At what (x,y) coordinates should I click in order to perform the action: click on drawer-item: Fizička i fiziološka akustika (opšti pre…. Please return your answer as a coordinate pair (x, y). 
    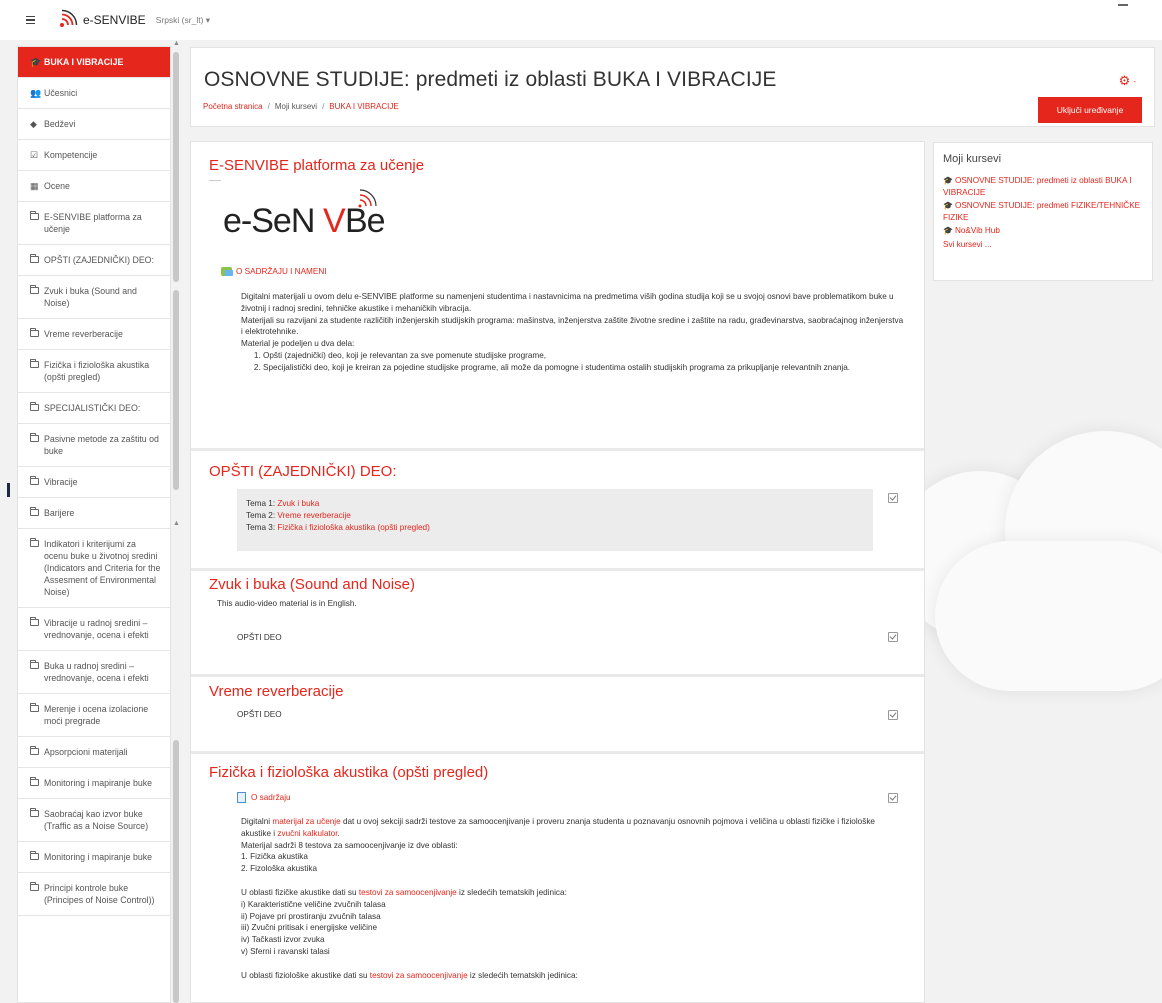
    Looking at the image, I should click on (94, 371).